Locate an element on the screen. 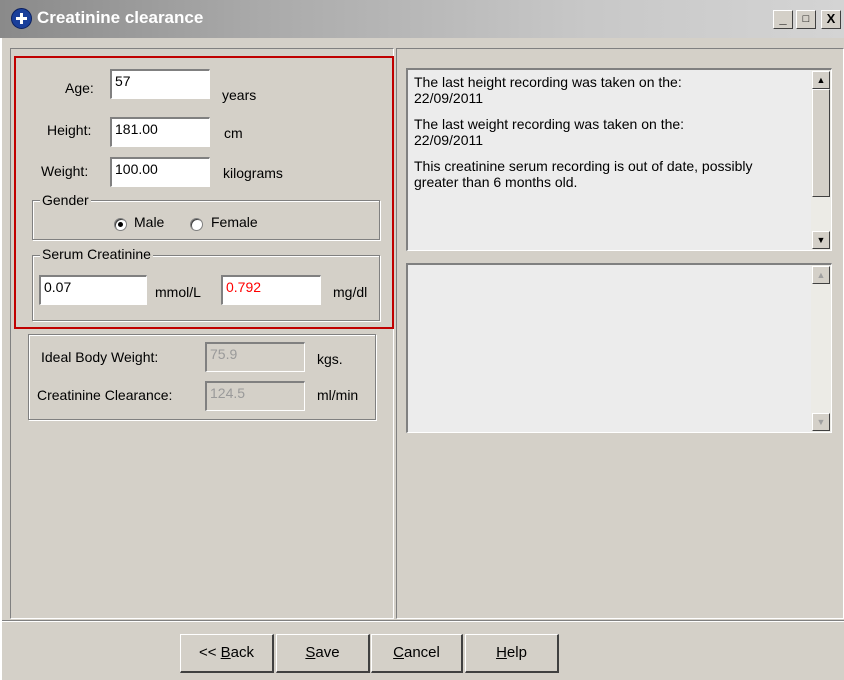 This screenshot has width=844, height=680. title-bar: Creatinine clearance _ □ X is located at coordinates (422, 19).